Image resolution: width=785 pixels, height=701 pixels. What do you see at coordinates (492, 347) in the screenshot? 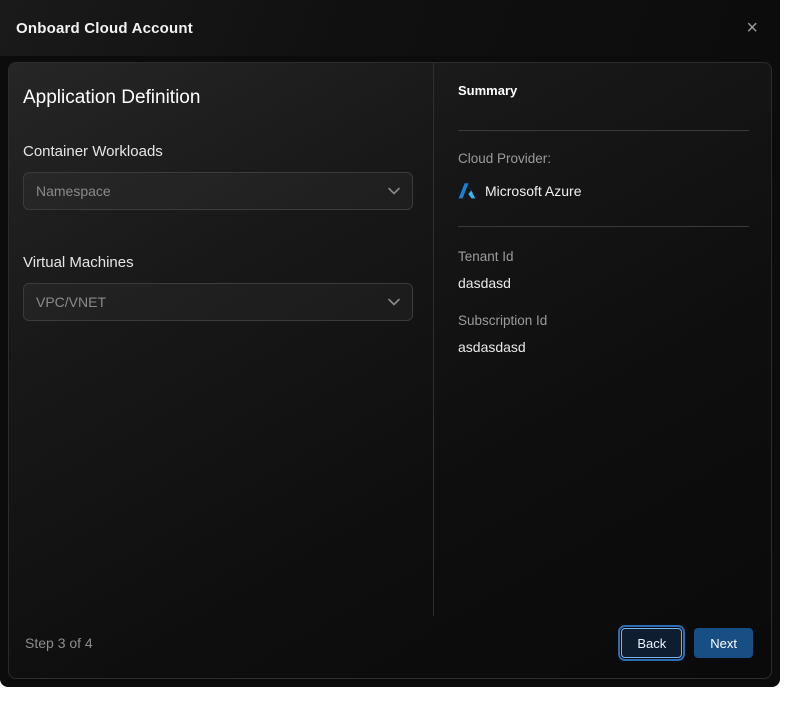
I see `subscription-id-value: asdasdasd` at bounding box center [492, 347].